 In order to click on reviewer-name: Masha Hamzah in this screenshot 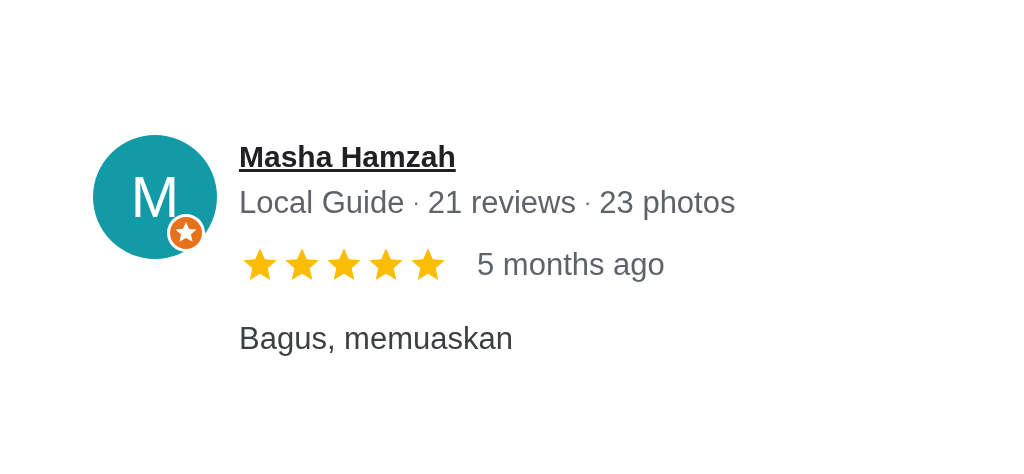, I will do `click(347, 157)`.